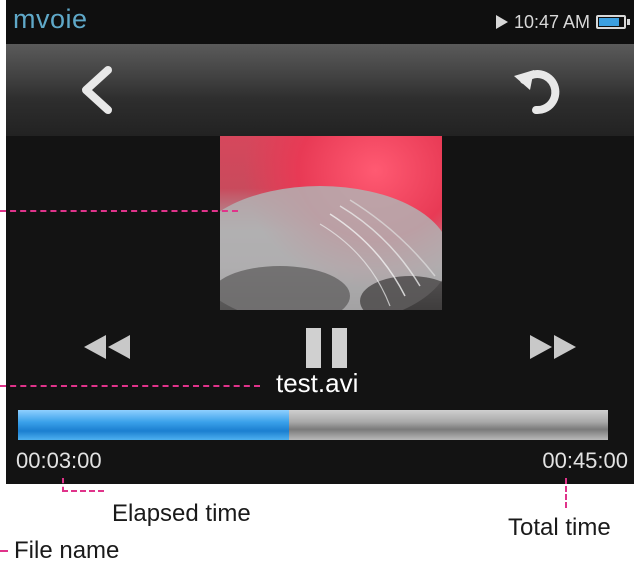 The image size is (640, 570). I want to click on battery-icon, so click(613, 22).